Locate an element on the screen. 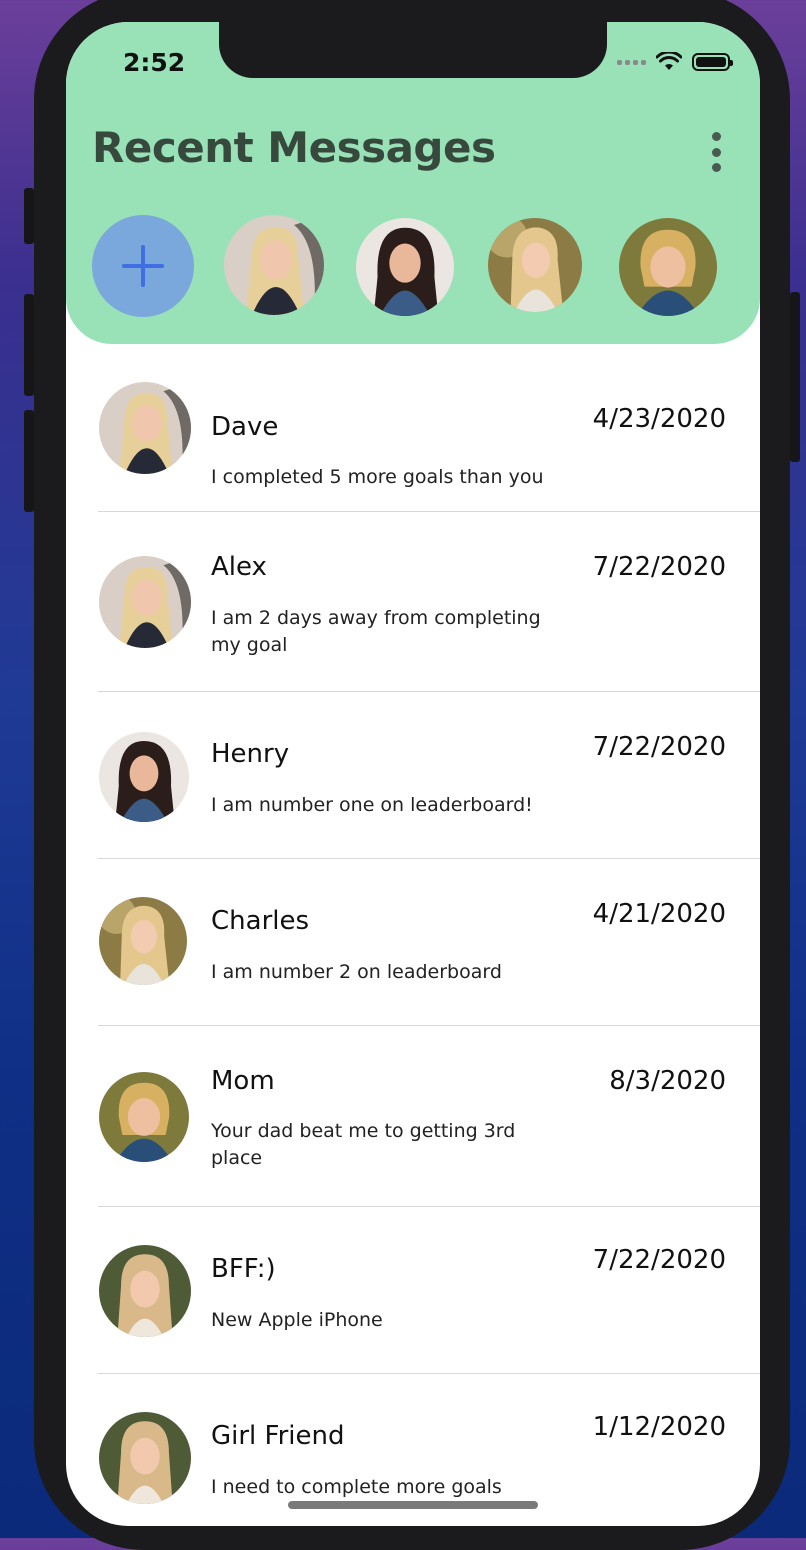 This screenshot has width=806, height=1550. contact-name: Girl Friend is located at coordinates (278, 1436).